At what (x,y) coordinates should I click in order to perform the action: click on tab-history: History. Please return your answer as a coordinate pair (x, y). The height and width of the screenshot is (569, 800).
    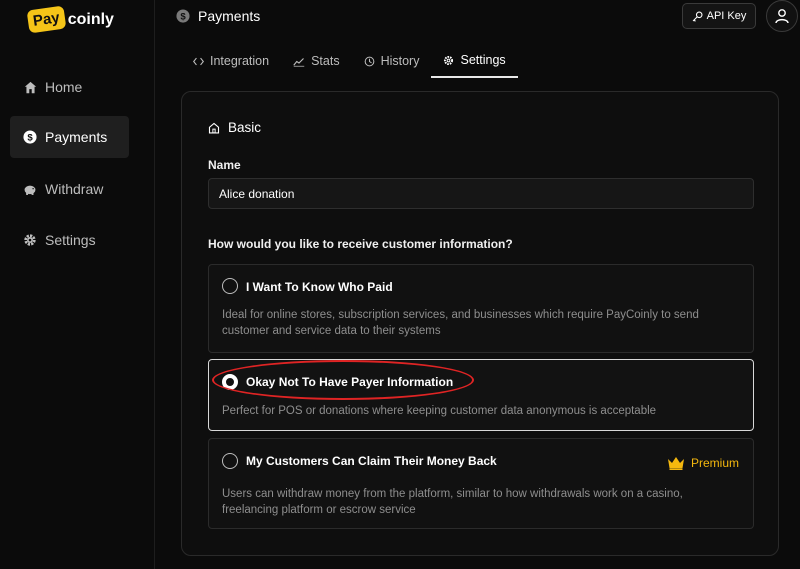
    Looking at the image, I should click on (392, 61).